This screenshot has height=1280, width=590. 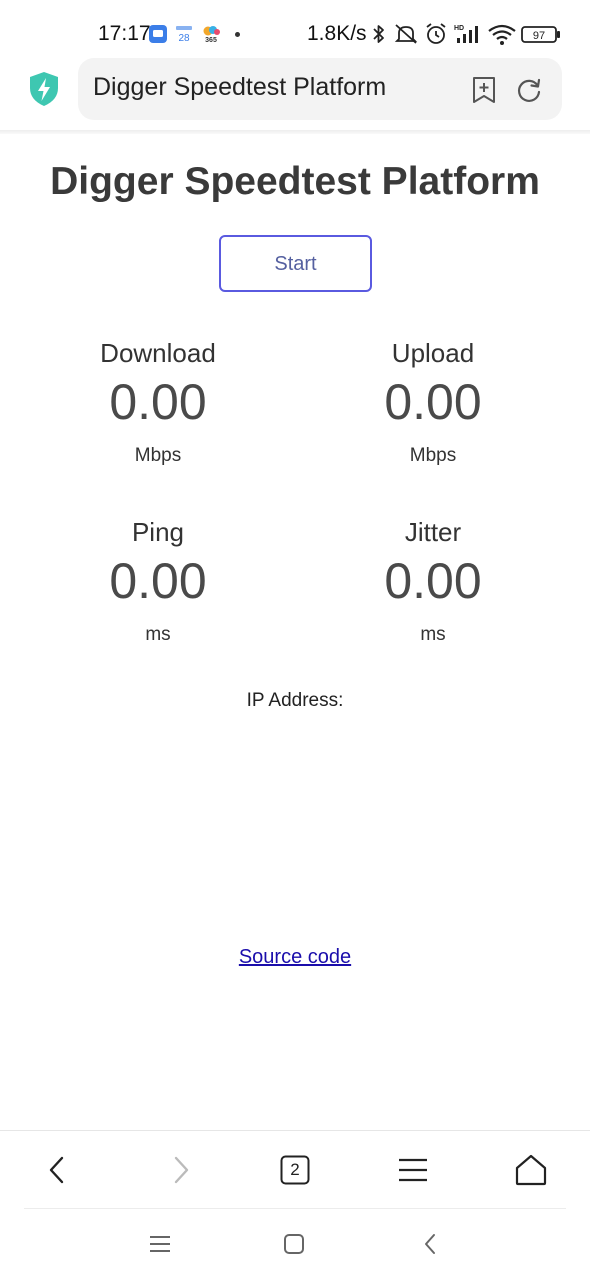 I want to click on calendar-icon: 28, so click(x=184, y=35).